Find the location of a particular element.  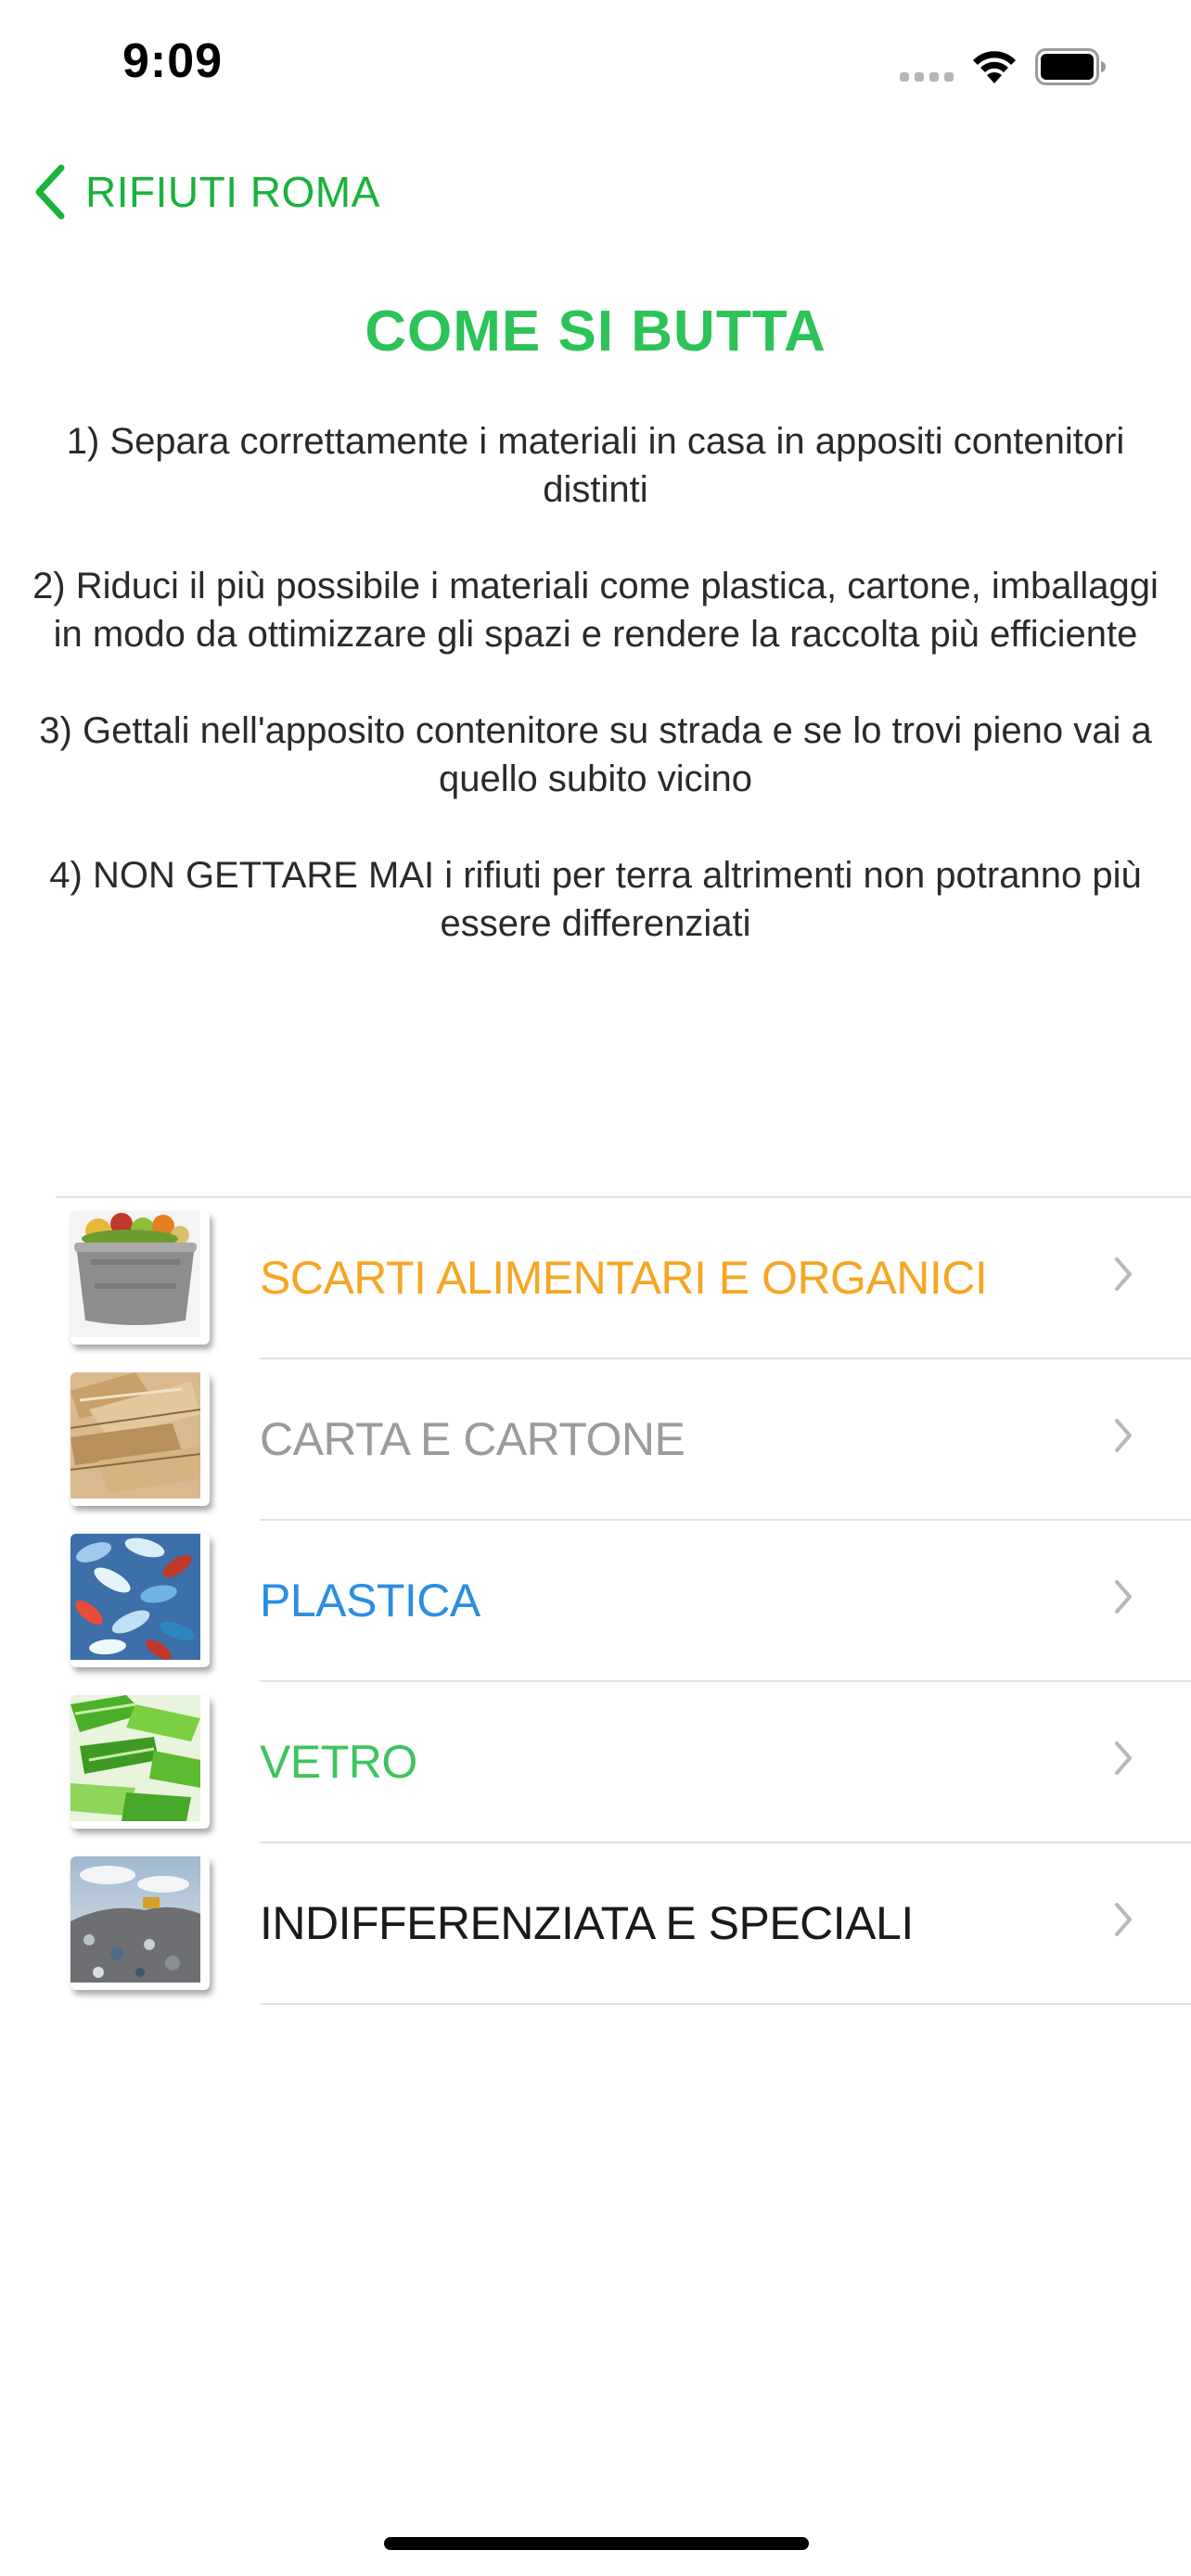

cellular-signal-icon is located at coordinates (929, 77).